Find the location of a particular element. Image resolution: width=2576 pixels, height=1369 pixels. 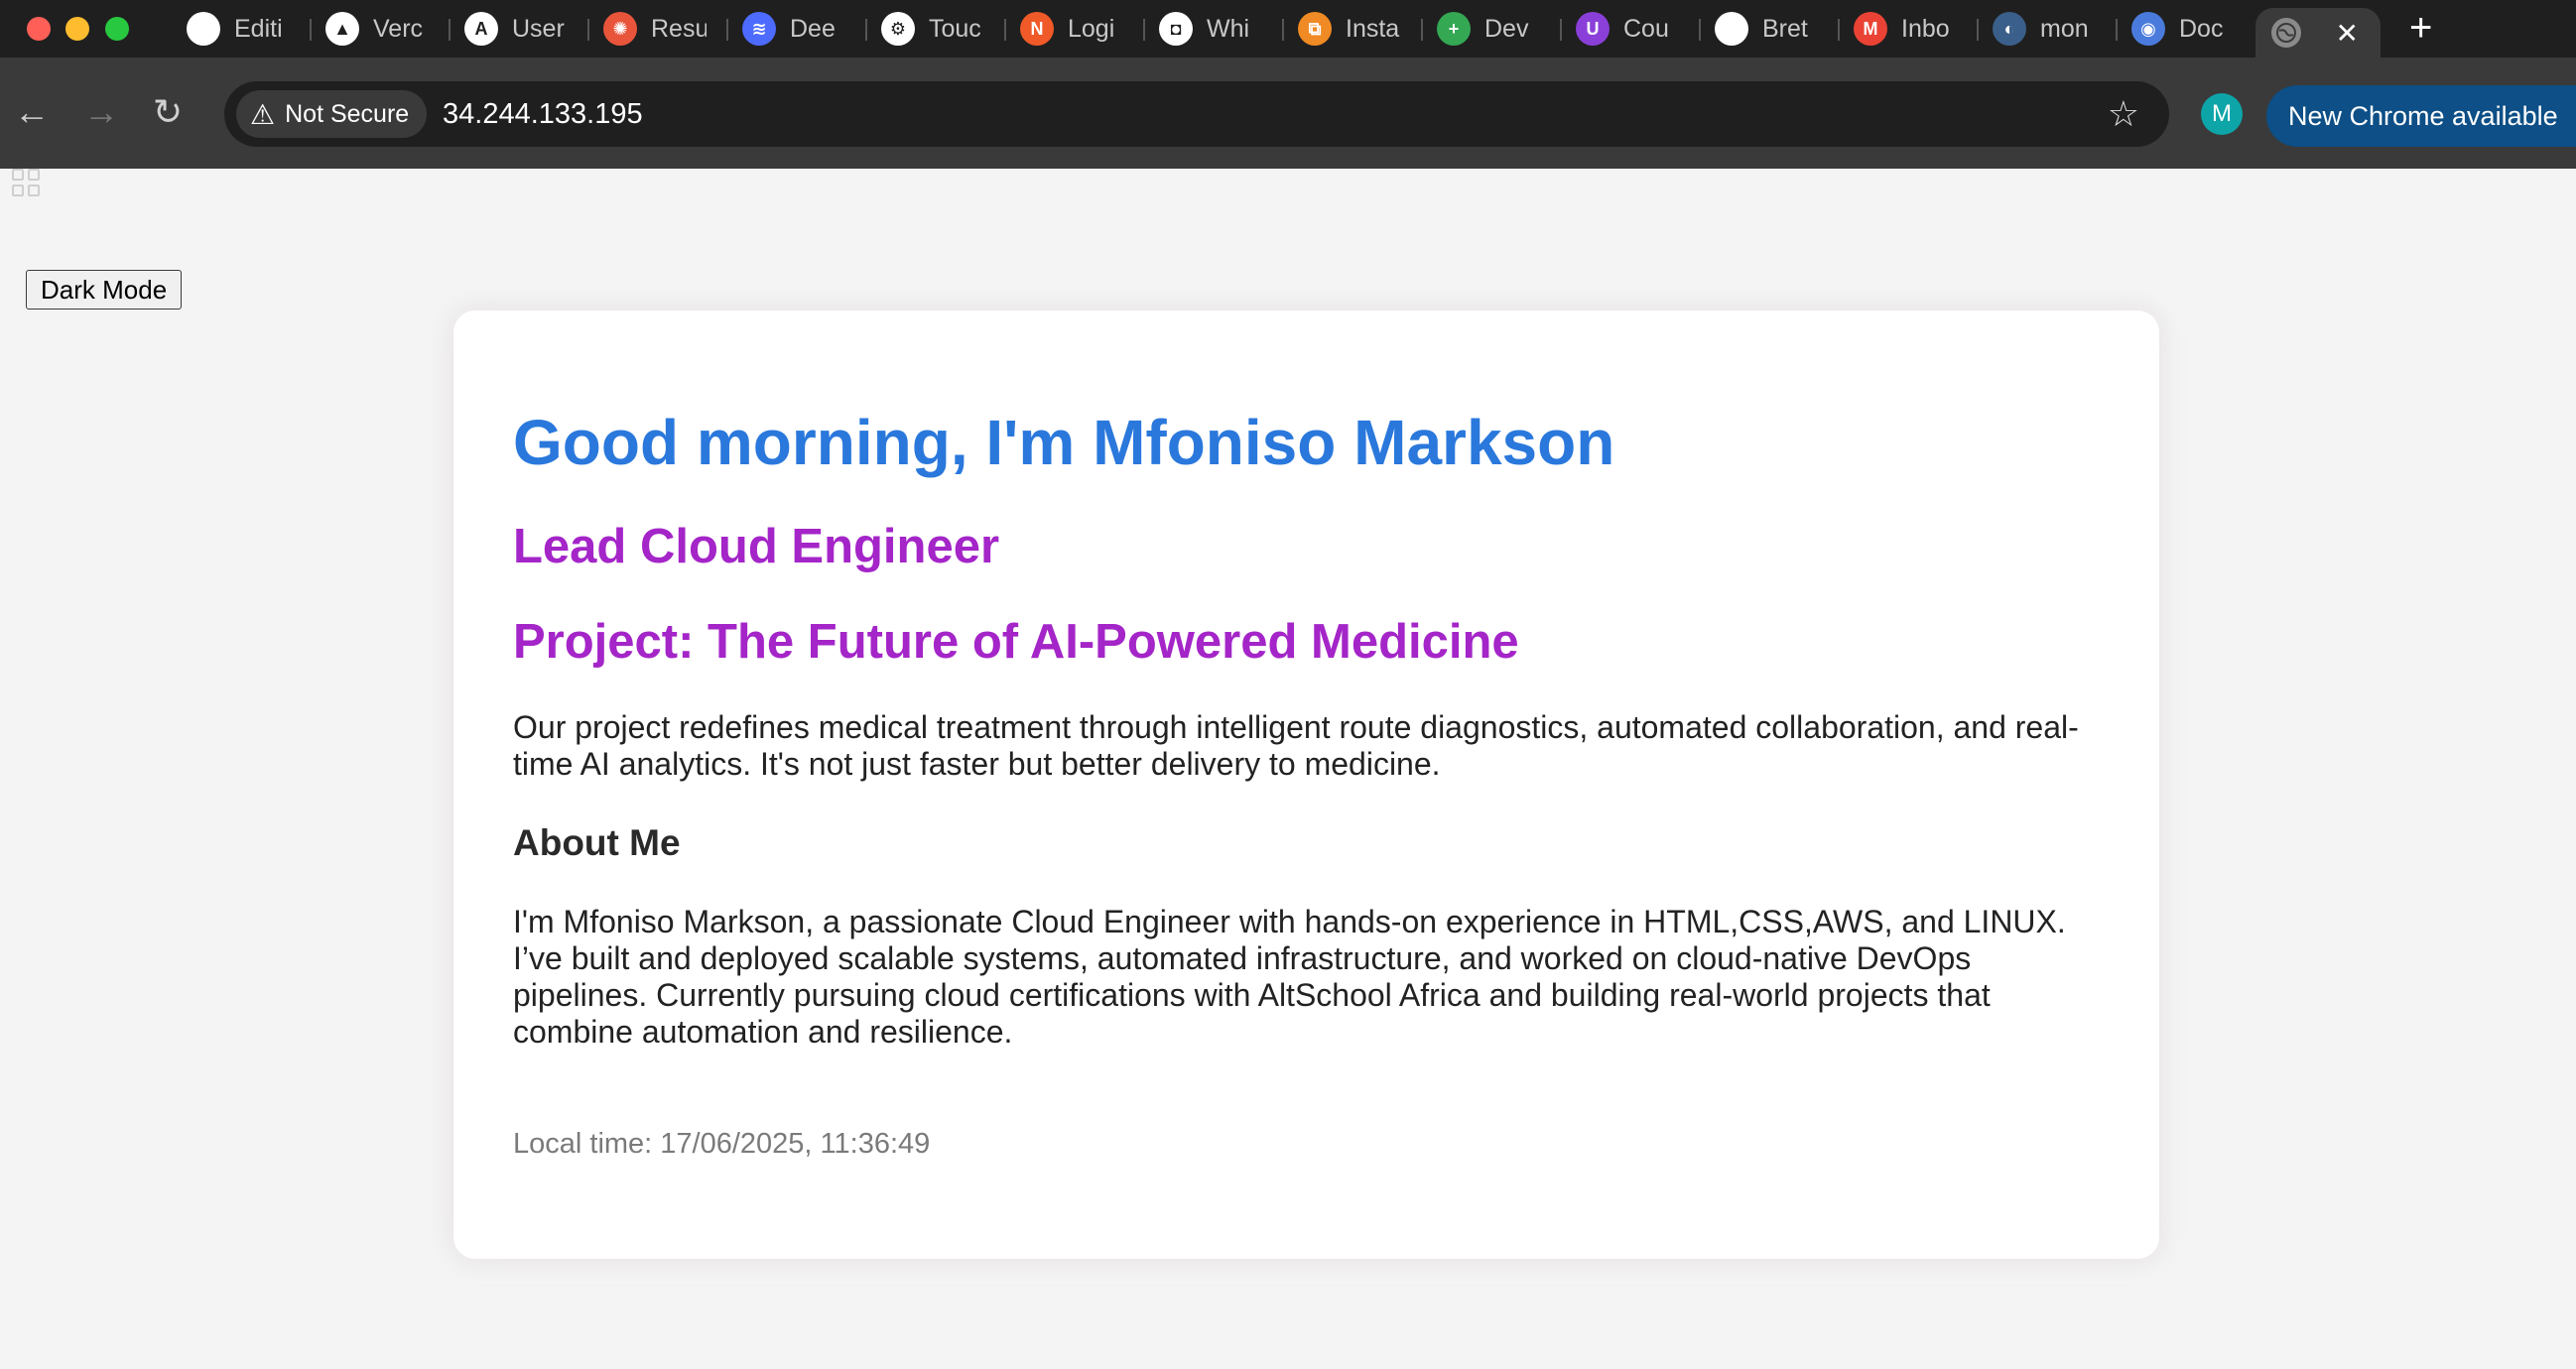

a-logo-icon: A is located at coordinates (481, 29).